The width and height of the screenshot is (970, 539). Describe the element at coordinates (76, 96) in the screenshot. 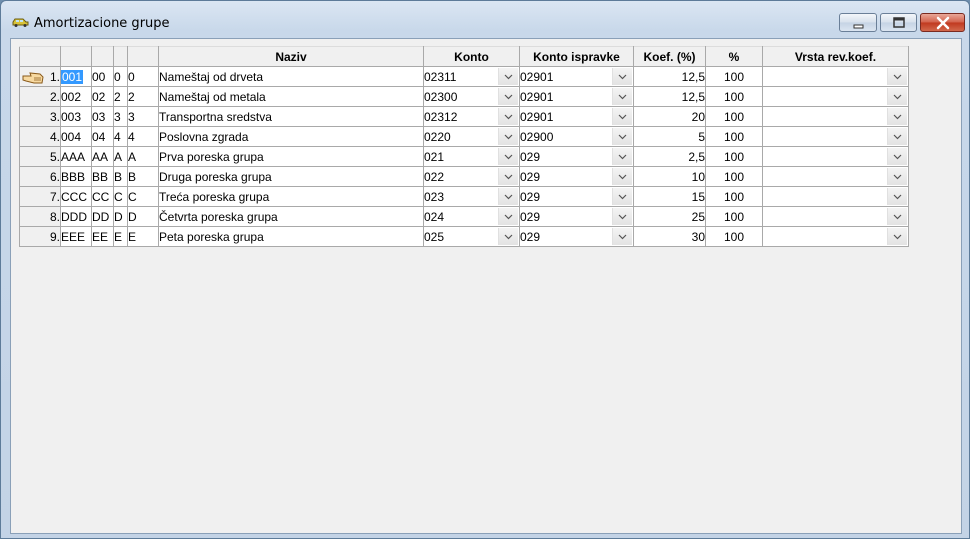

I see `cell-c1: 002` at that location.